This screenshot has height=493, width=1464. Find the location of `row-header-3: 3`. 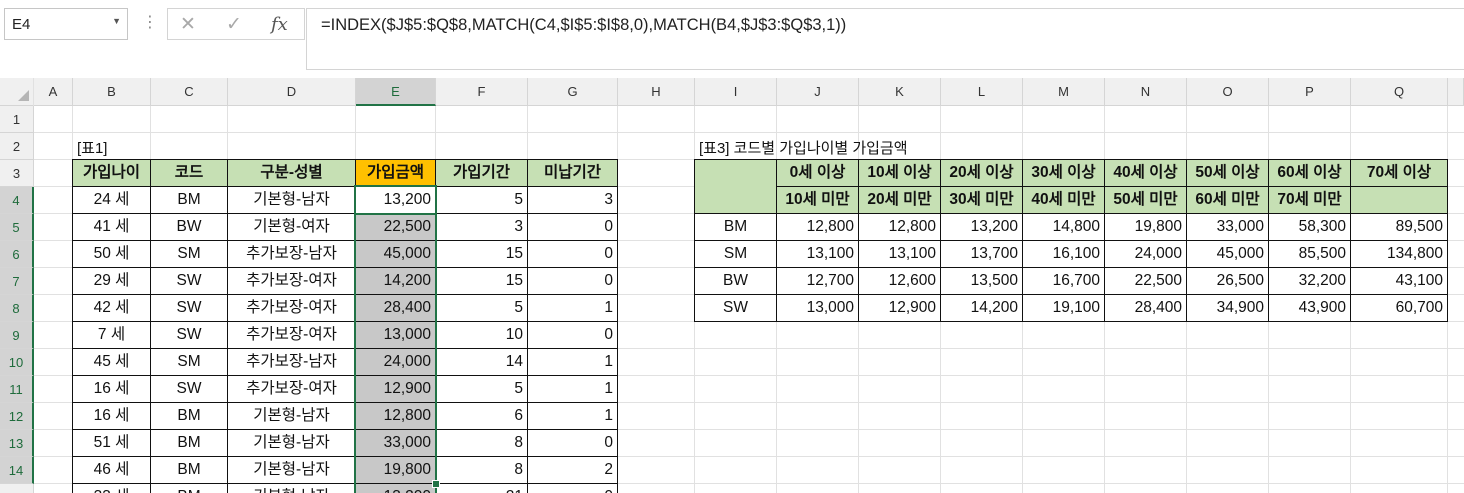

row-header-3: 3 is located at coordinates (17, 173).